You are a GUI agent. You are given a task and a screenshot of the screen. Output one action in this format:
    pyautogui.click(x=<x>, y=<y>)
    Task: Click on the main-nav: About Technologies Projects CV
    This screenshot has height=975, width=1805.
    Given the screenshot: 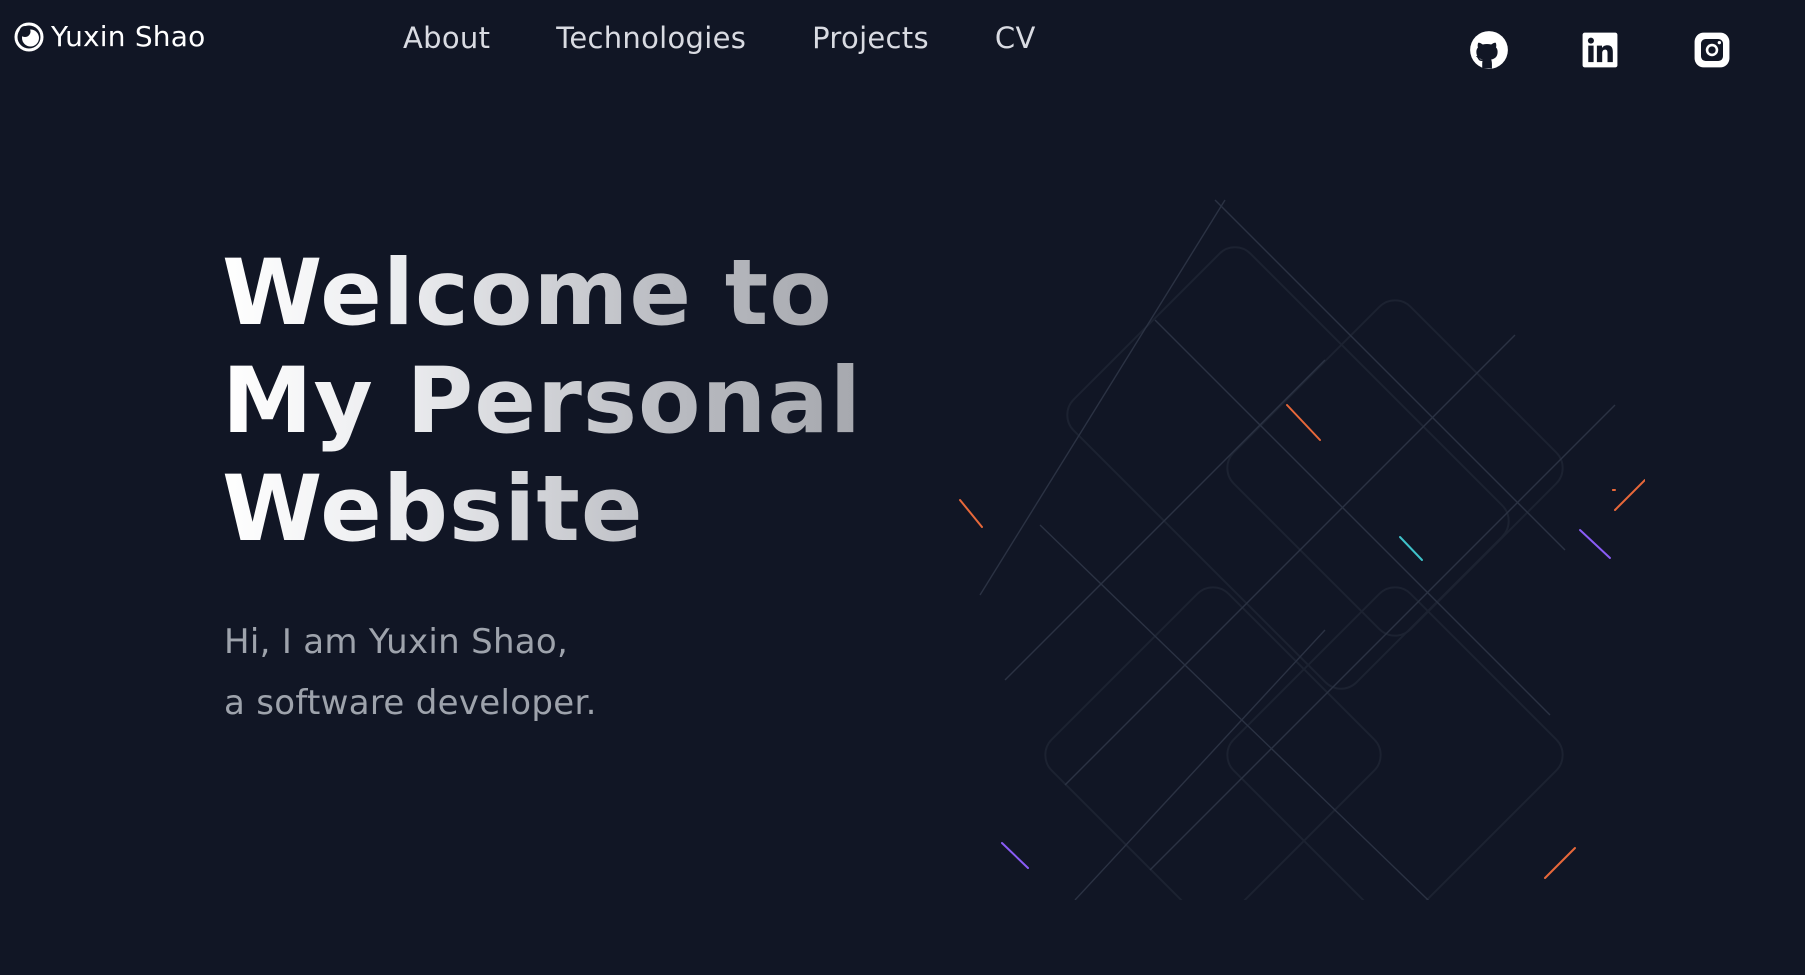 What is the action you would take?
    pyautogui.click(x=752, y=38)
    